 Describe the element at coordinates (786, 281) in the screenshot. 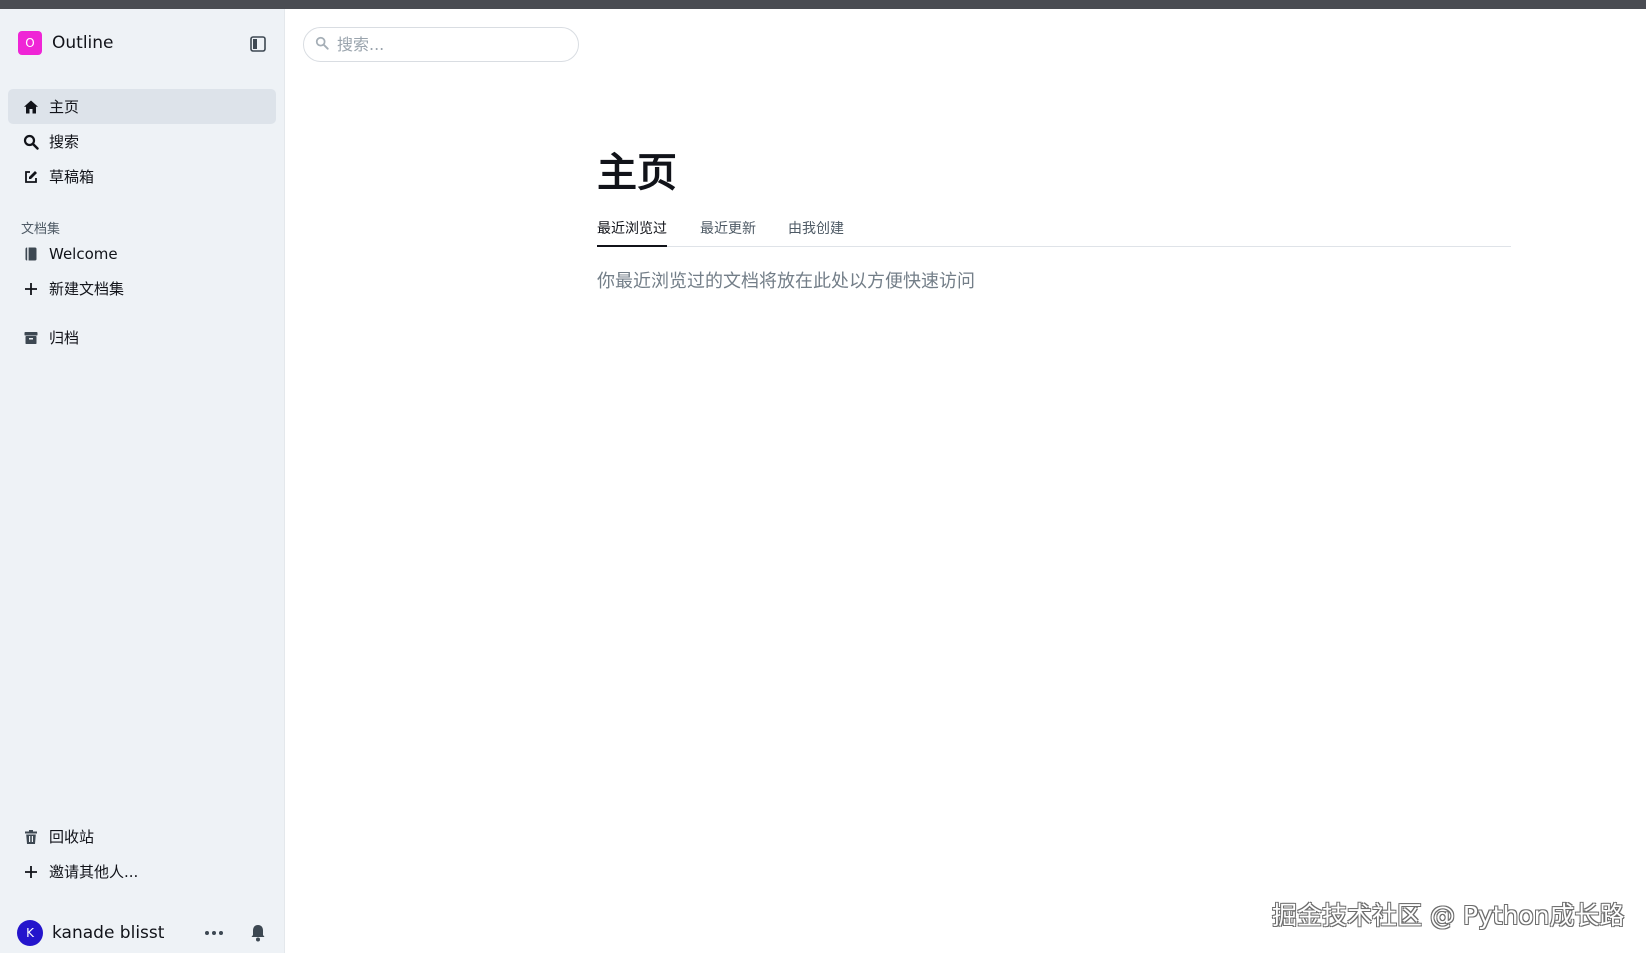

I see `empty-state-message: 你最近浏览过的文档将放在此处以方便快速访问` at that location.